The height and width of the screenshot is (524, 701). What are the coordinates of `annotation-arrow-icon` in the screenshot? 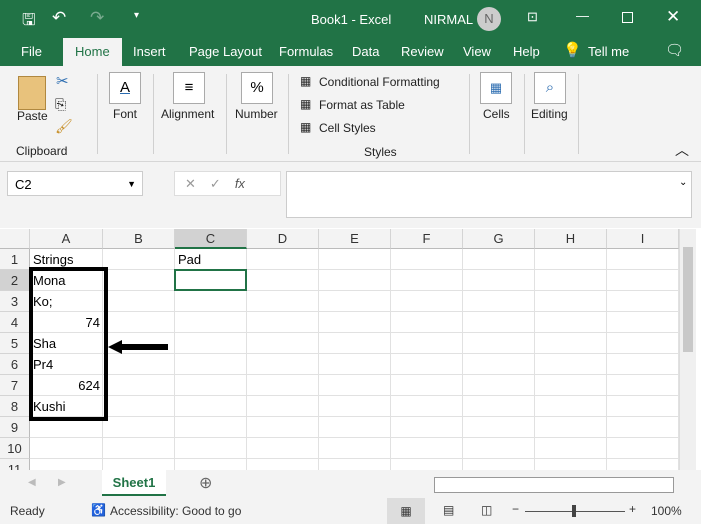 It's located at (138, 347).